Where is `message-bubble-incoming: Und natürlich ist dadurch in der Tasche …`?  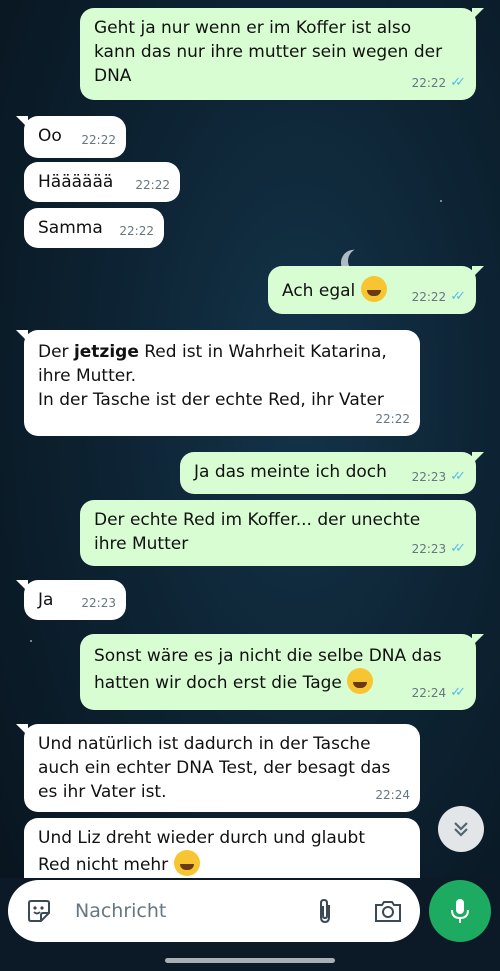 message-bubble-incoming: Und natürlich ist dadurch in der Tasche … is located at coordinates (218, 768).